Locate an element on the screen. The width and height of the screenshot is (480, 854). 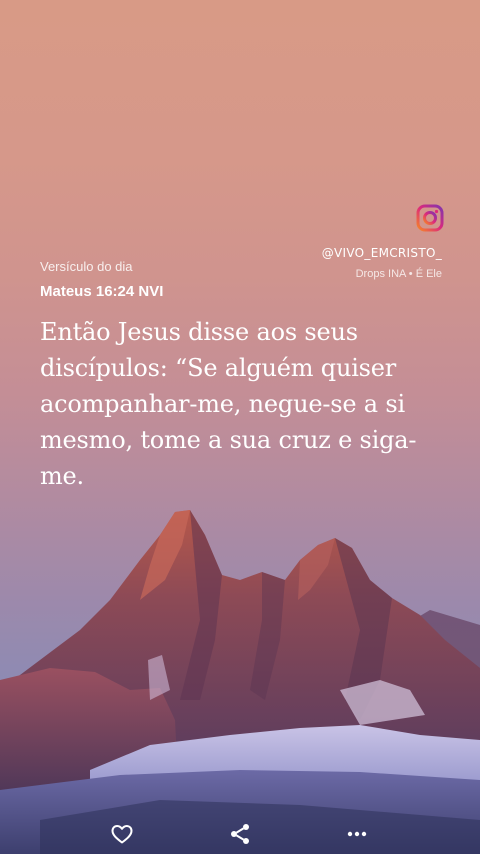
share-icon is located at coordinates (240, 834).